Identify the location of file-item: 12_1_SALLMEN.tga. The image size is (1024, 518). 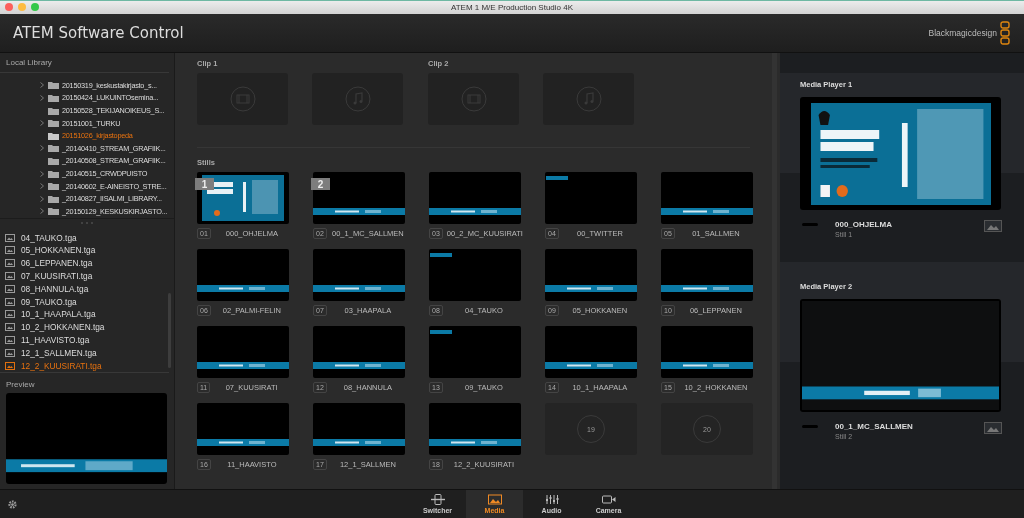
(87, 353).